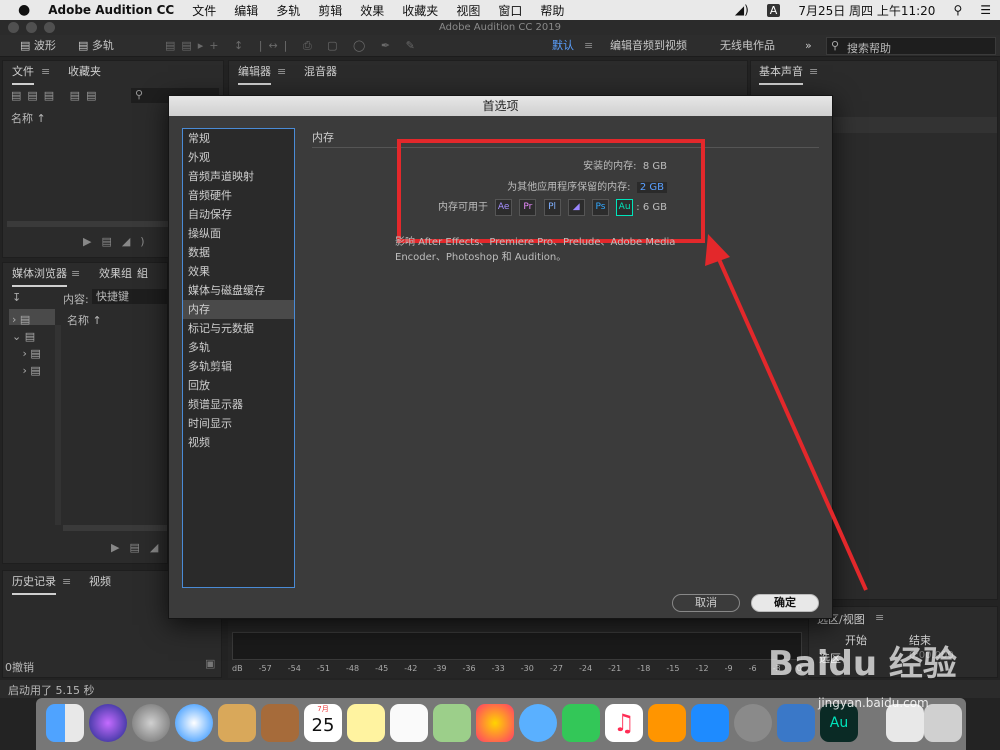 This screenshot has height=750, width=1000. What do you see at coordinates (238, 442) in the screenshot?
I see `nav-item: 视频` at bounding box center [238, 442].